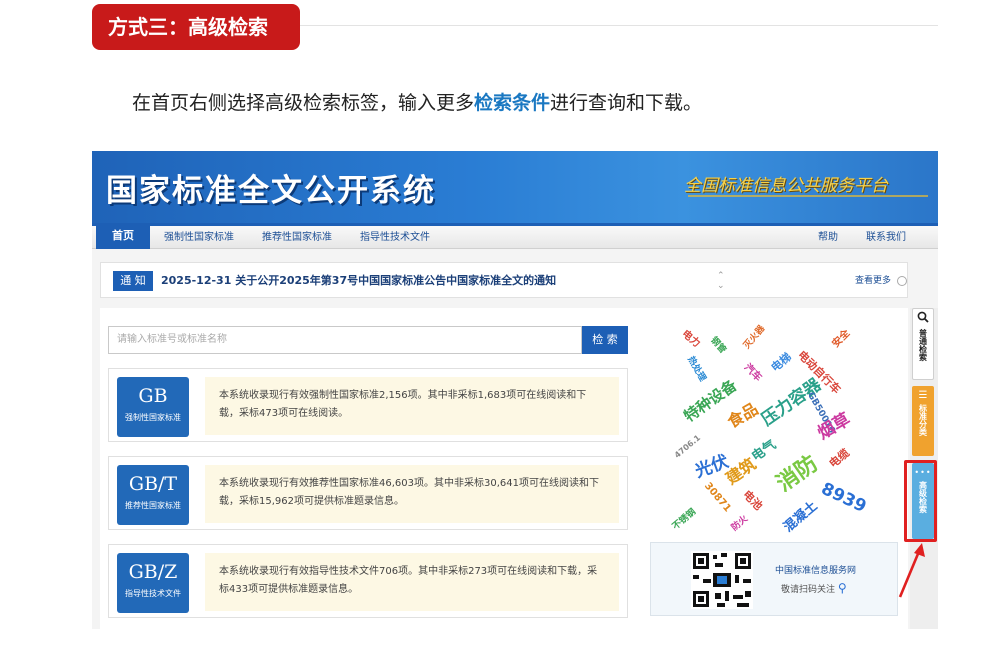 Image resolution: width=994 pixels, height=659 pixels. I want to click on card-name: 推荐性国家标准, so click(153, 505).